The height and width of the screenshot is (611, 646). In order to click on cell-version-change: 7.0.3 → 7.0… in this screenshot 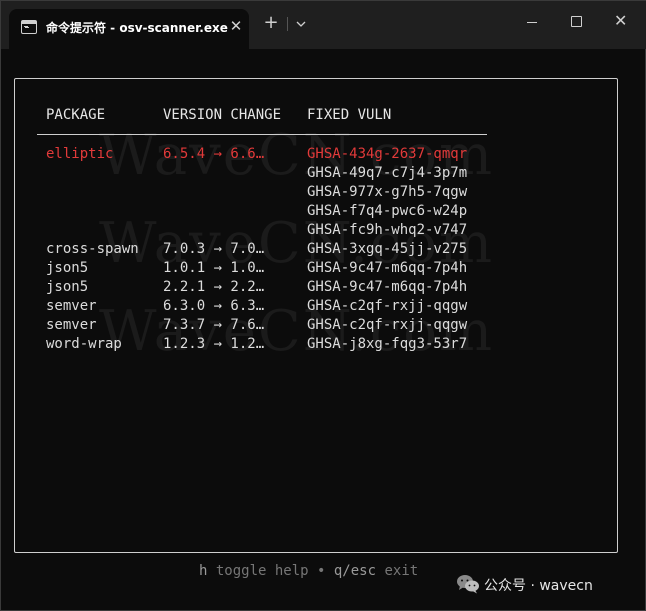, I will do `click(214, 249)`.